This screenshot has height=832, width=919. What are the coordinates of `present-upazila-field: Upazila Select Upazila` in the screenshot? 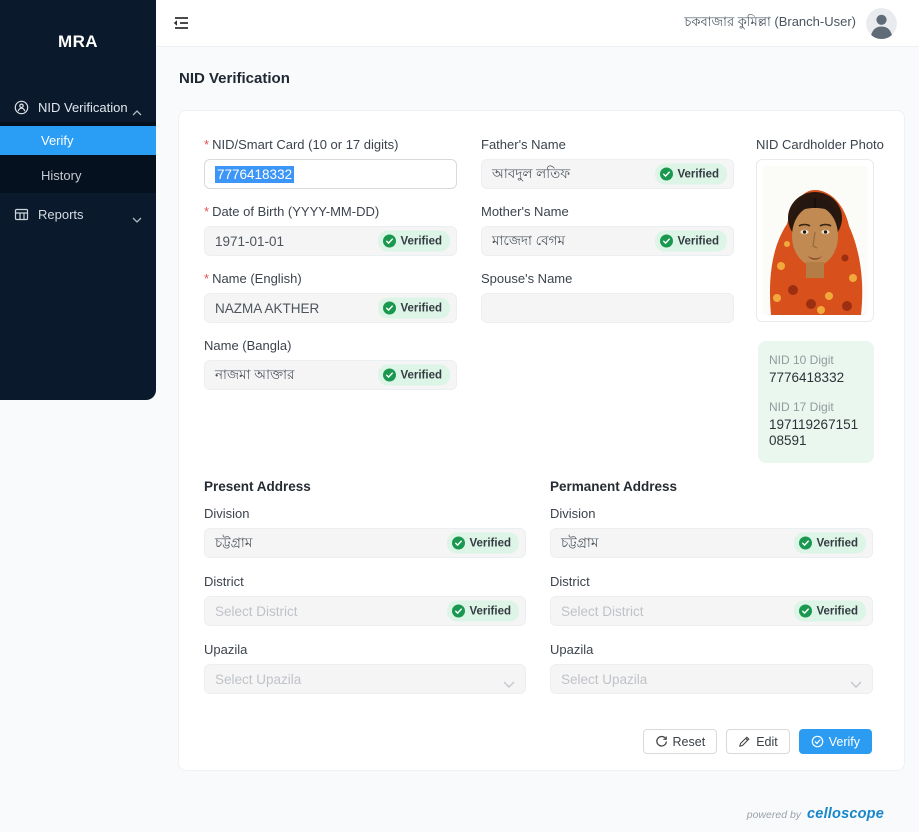 It's located at (365, 668).